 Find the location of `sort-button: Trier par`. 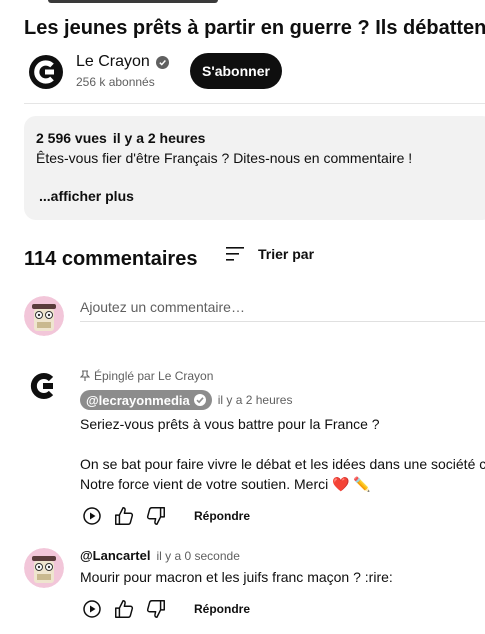

sort-button: Trier par is located at coordinates (270, 254).